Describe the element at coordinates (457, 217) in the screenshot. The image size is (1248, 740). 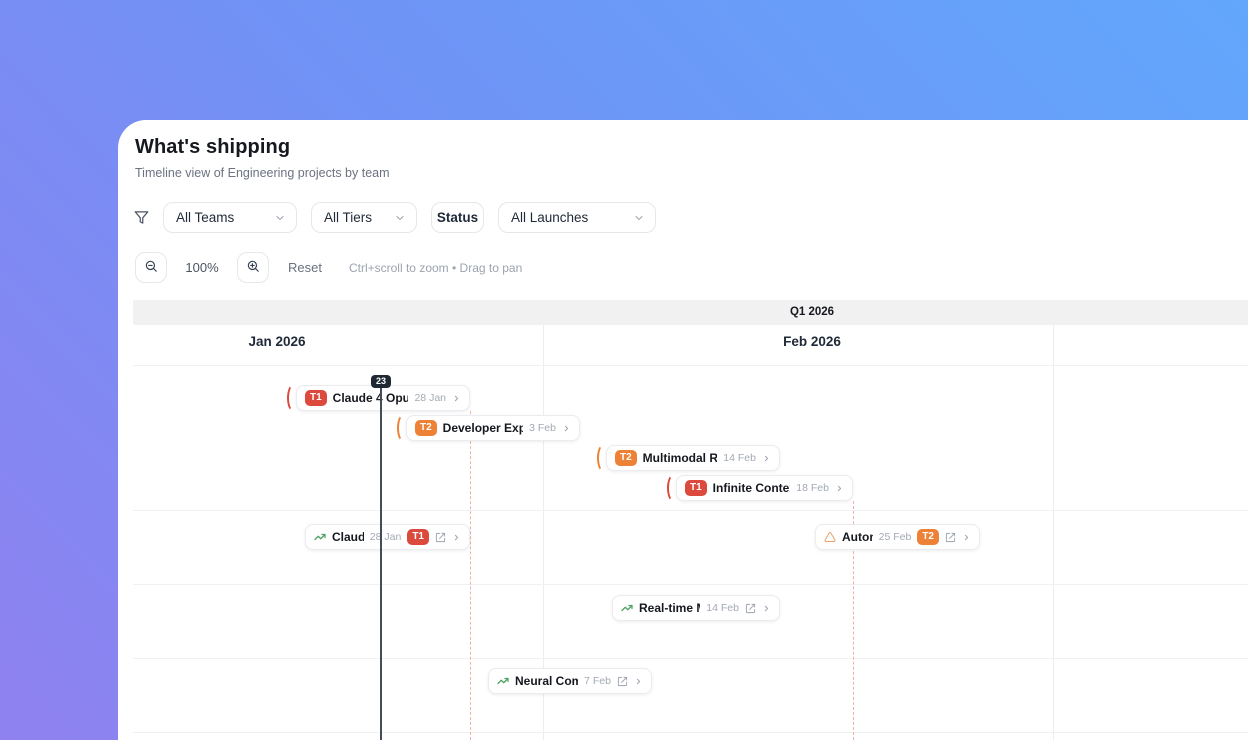
I see `status-filter-button: Status` at that location.